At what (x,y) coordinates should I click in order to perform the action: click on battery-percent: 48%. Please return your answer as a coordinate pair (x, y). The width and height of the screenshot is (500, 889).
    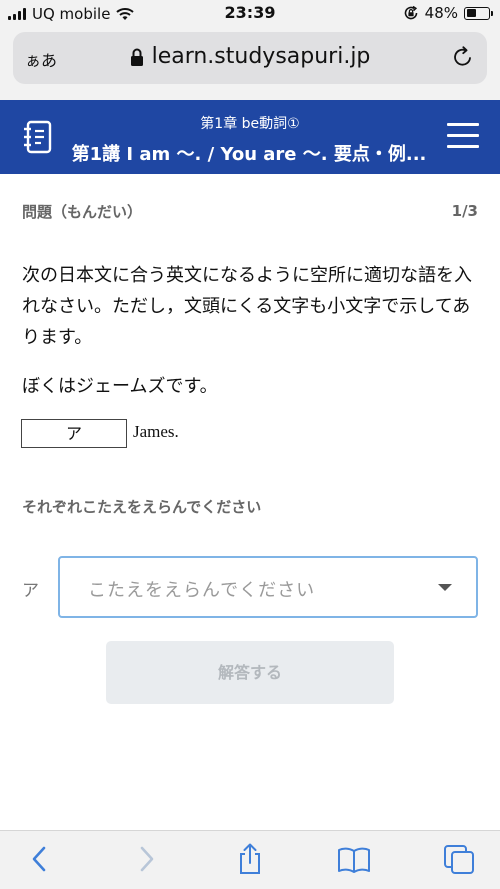
    Looking at the image, I should click on (441, 13).